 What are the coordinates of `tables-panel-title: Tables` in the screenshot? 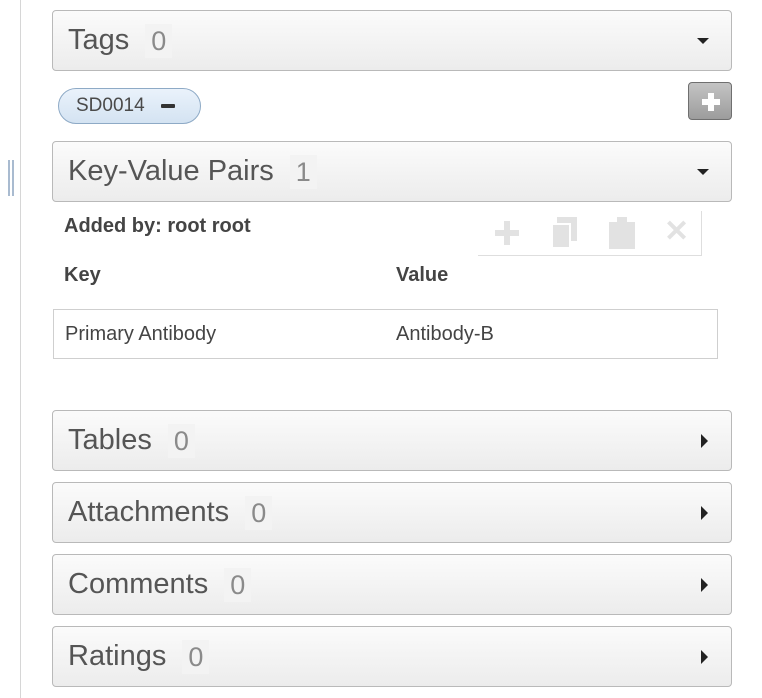 It's located at (110, 440).